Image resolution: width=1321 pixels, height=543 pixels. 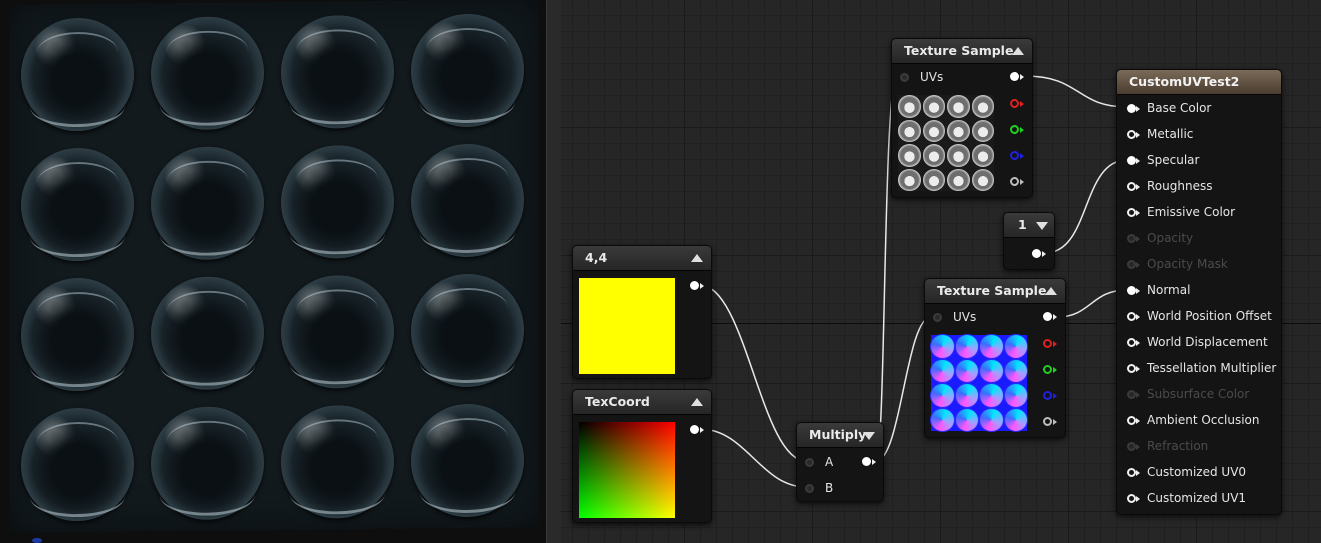 I want to click on material-input-tessellation-multiplier: Tessellation Multiplier, so click(x=1202, y=368).